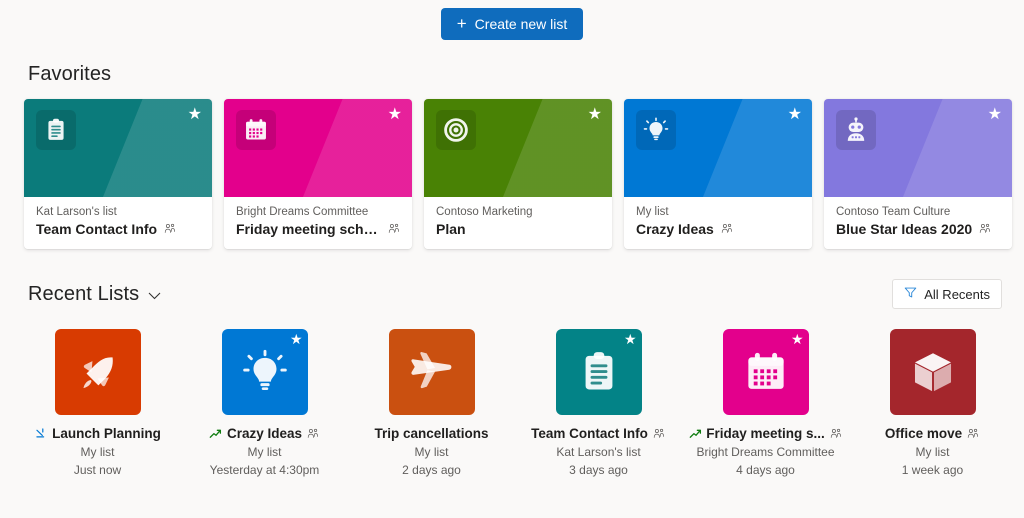 This screenshot has height=518, width=1024. I want to click on clipboard-icon, so click(56, 130).